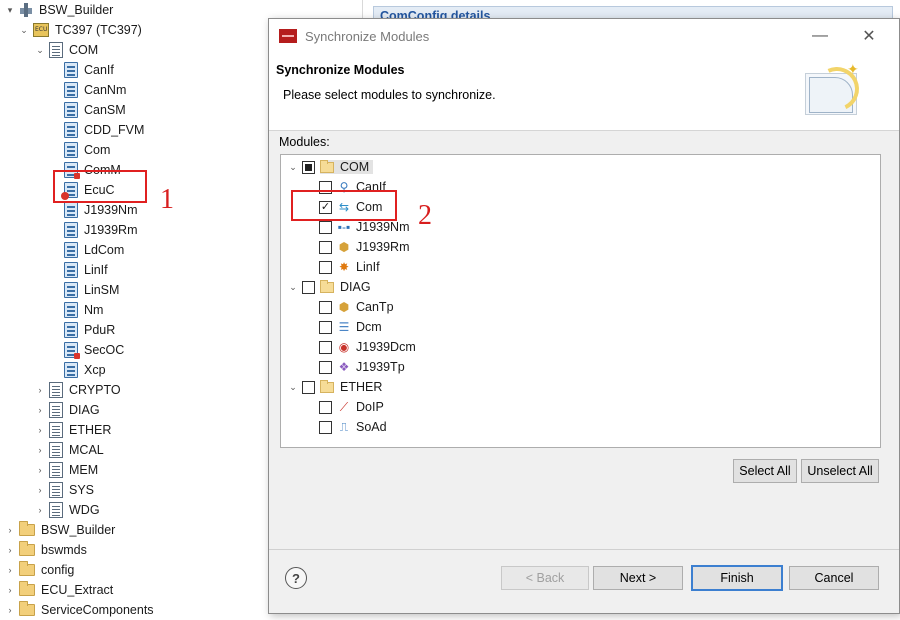  Describe the element at coordinates (83, 310) in the screenshot. I see `tree-item-nm: Nm` at that location.